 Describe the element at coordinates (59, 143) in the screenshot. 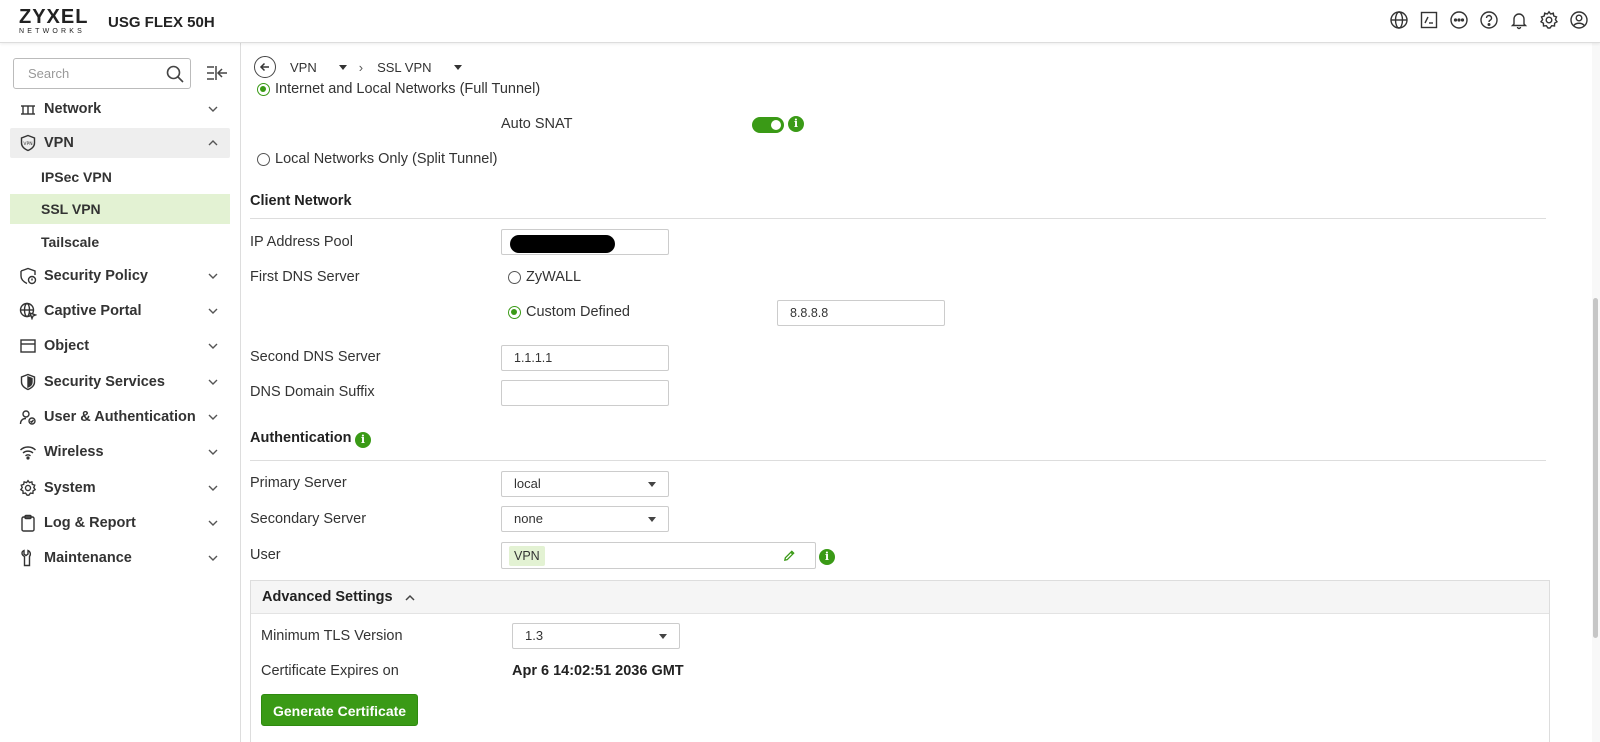

I see `sidebar-item-label: VPN` at that location.